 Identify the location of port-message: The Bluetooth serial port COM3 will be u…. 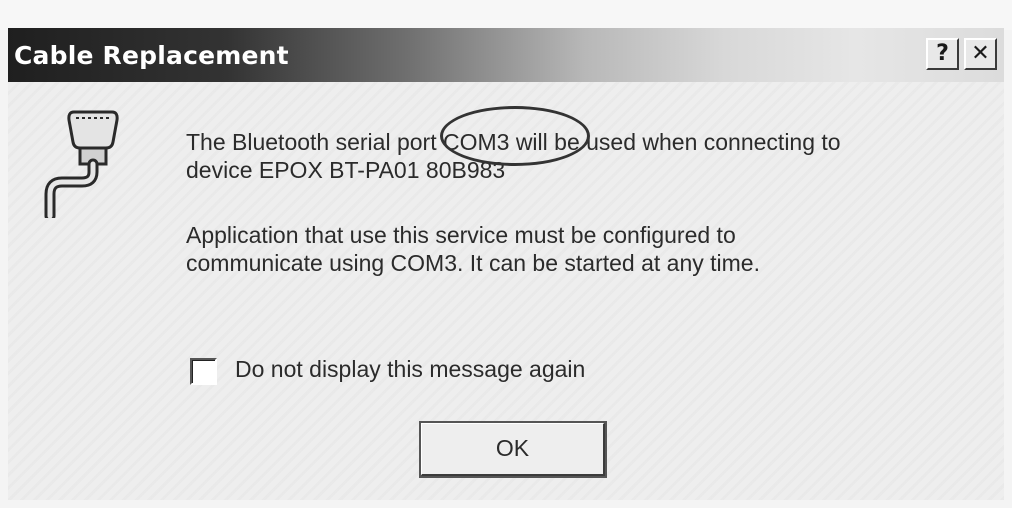
(513, 156).